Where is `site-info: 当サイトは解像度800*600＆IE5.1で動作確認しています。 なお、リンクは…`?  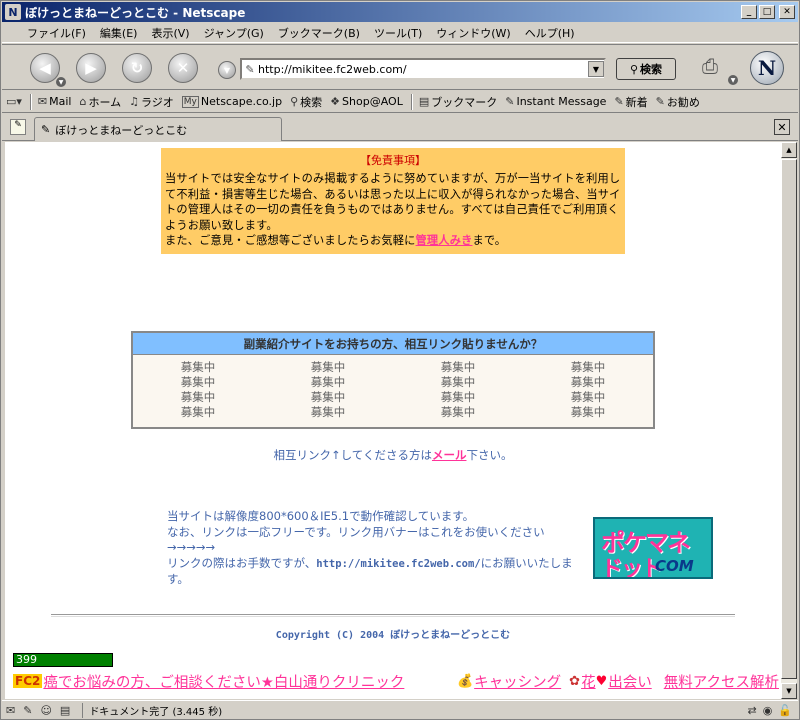
site-info: 当サイトは解像度800*600＆IE5.1で動作確認しています。 なお、リンクは… is located at coordinates (377, 548).